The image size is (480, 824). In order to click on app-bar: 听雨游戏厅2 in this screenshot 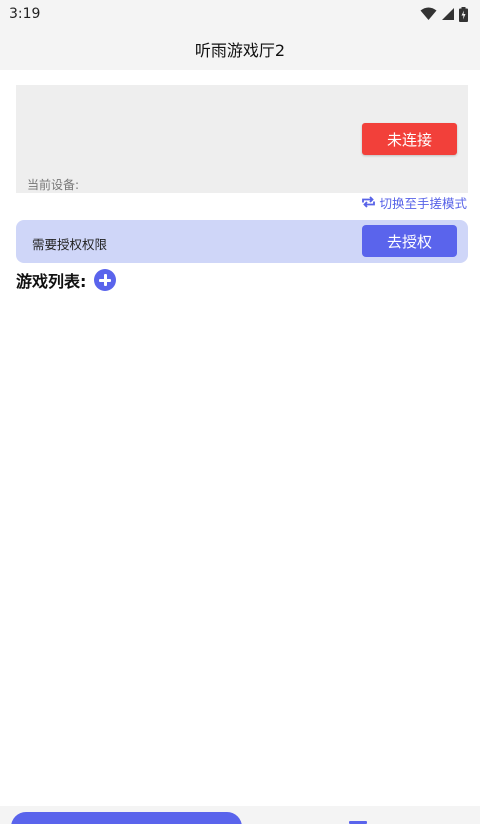, I will do `click(240, 49)`.